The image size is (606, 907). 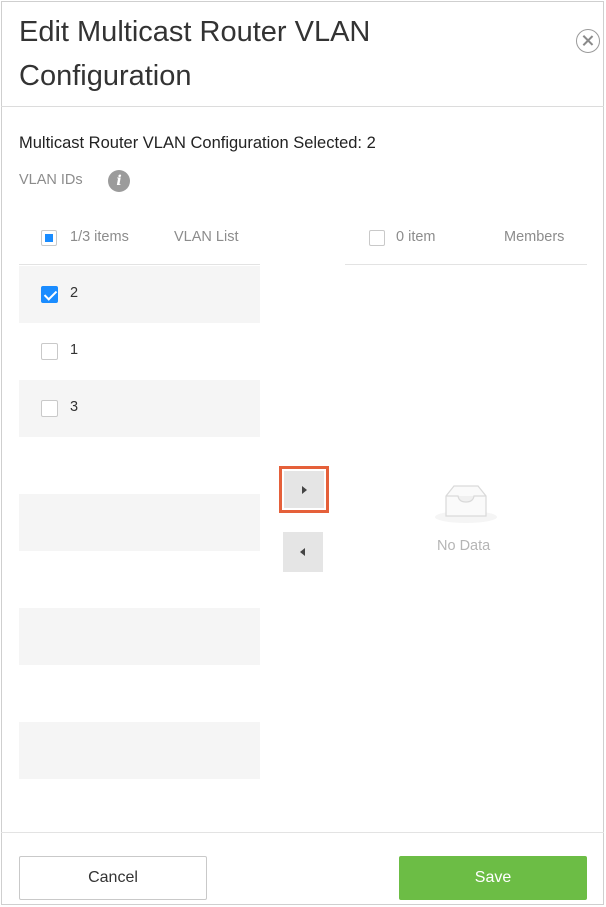 I want to click on info-icon: i, so click(x=119, y=181).